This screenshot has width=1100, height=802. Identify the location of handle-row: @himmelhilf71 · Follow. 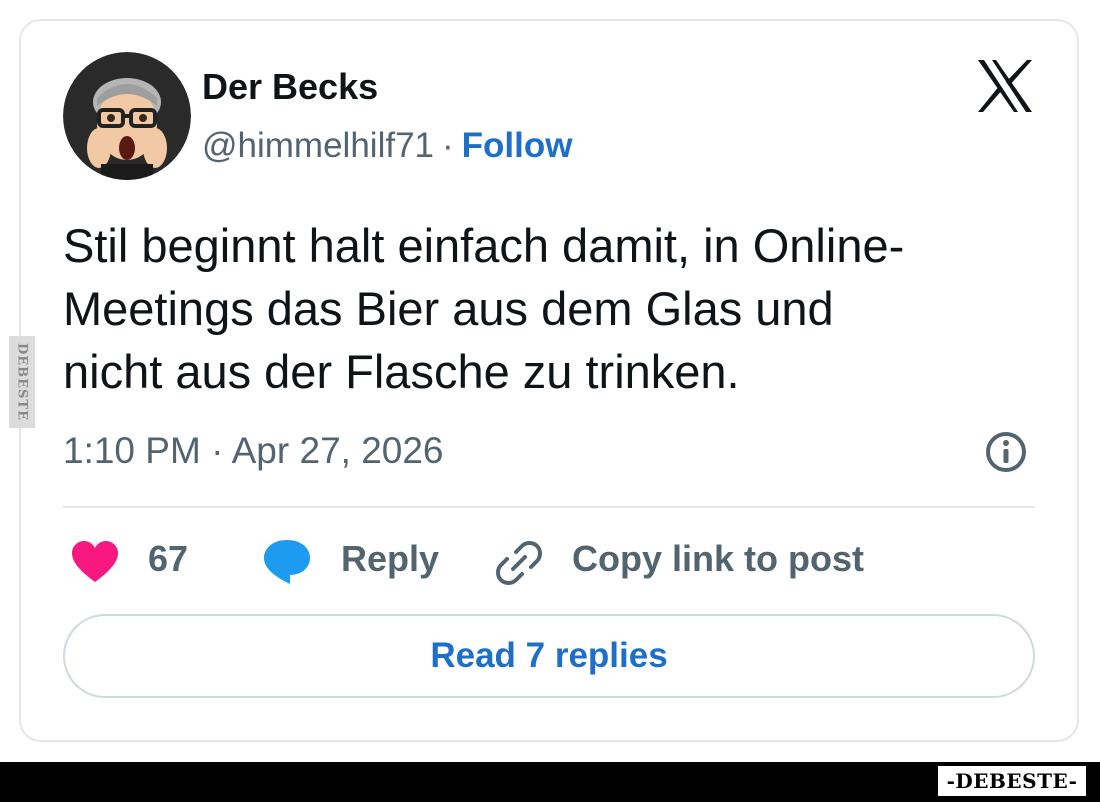
(387, 146).